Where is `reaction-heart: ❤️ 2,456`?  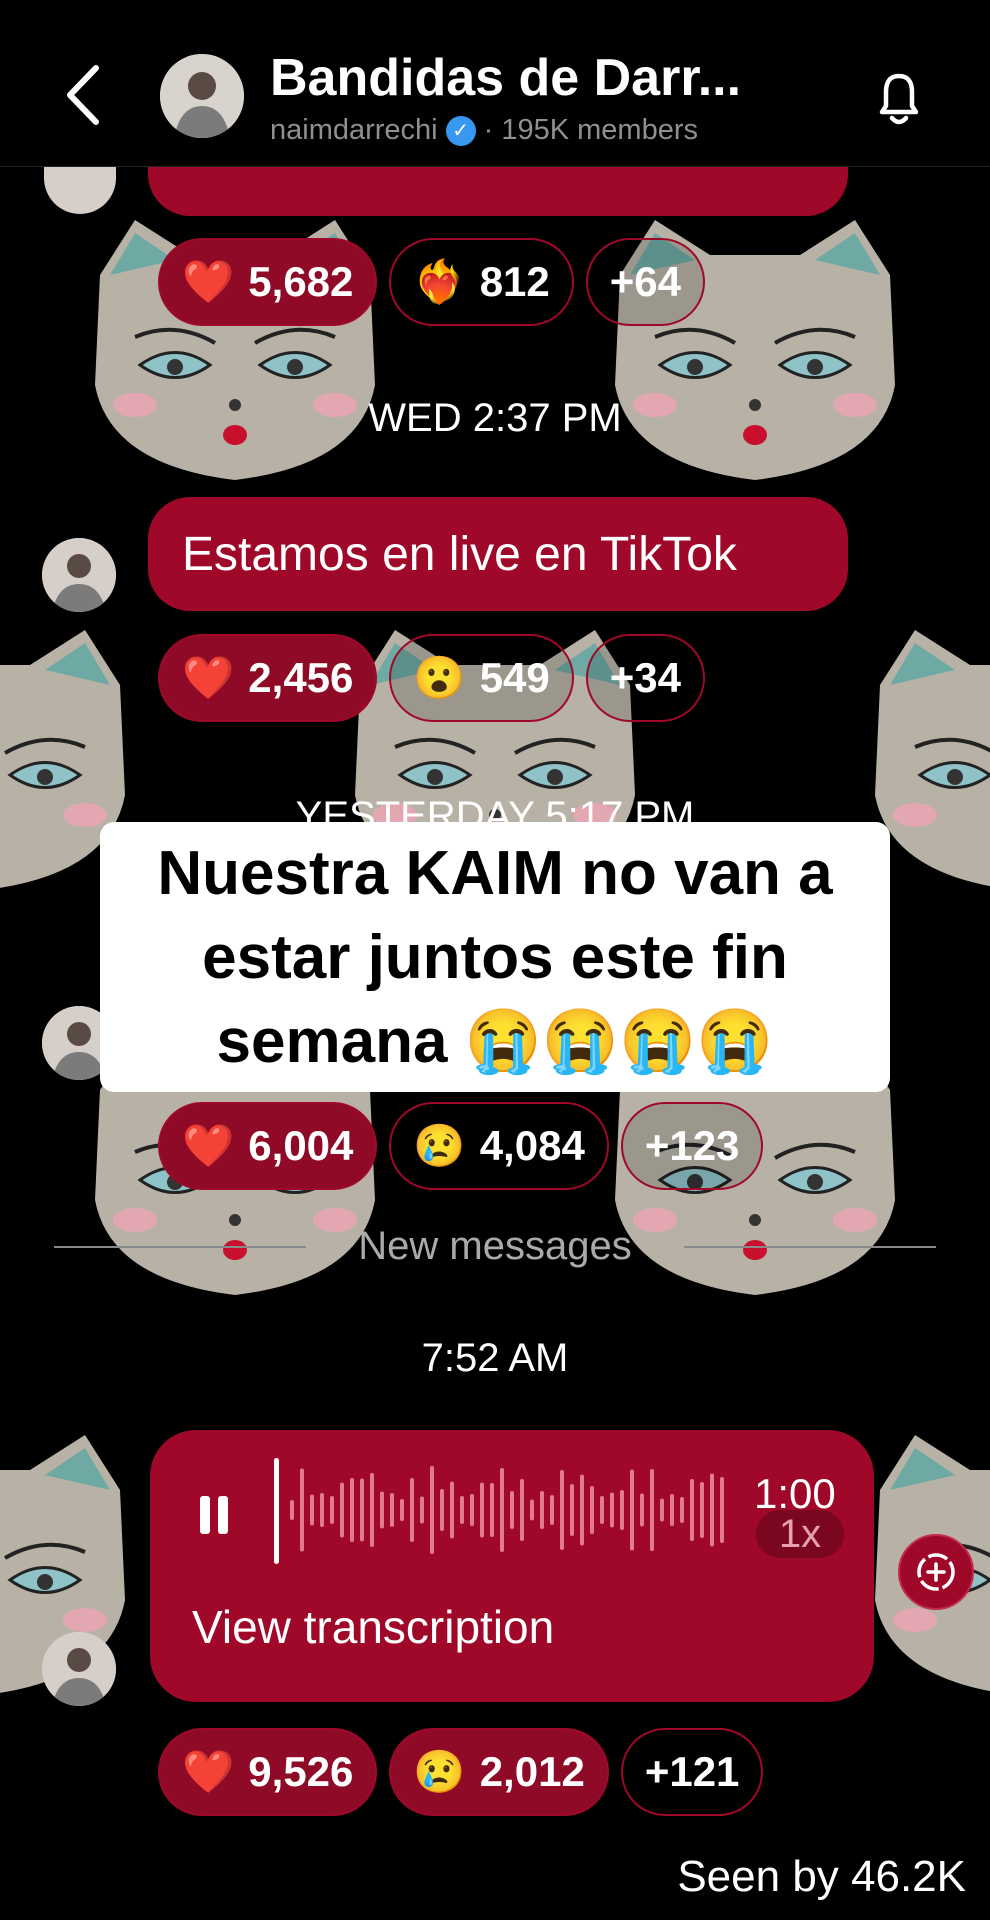
reaction-heart: ❤️ 2,456 is located at coordinates (268, 678).